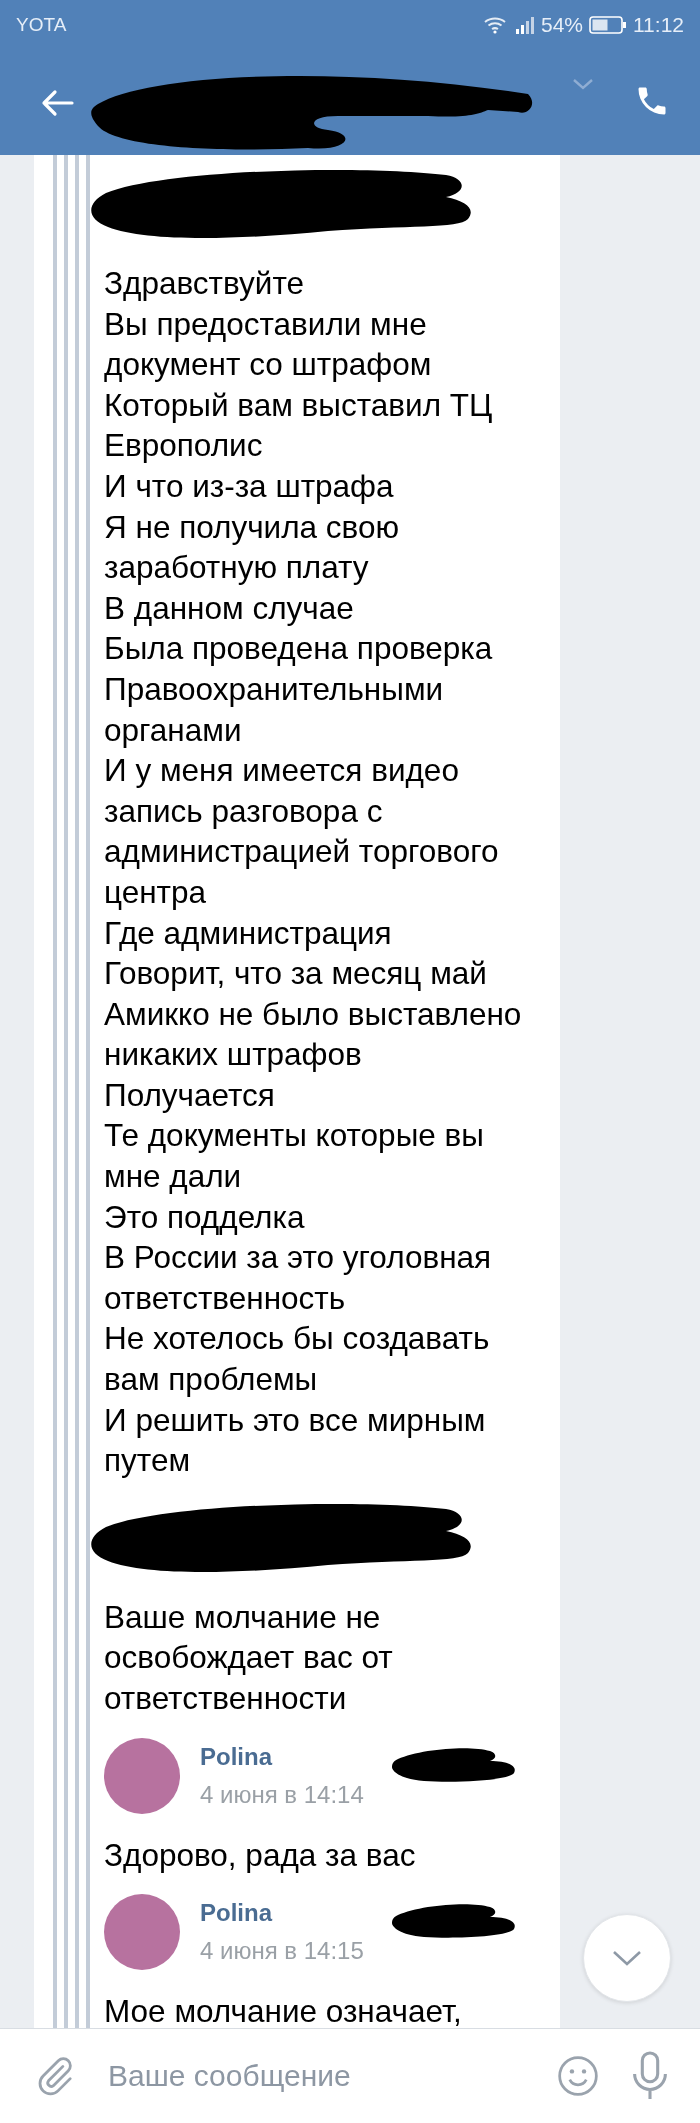 This screenshot has width=700, height=2123. I want to click on clock-time: 11:12, so click(658, 25).